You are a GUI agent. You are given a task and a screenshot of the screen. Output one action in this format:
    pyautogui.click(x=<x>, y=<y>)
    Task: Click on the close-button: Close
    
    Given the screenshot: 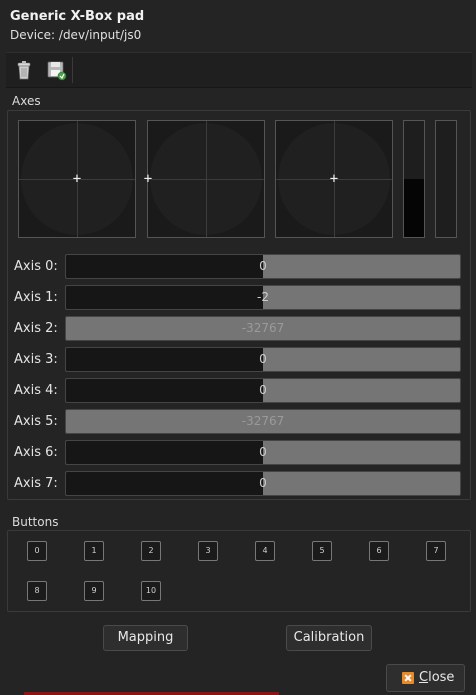 What is the action you would take?
    pyautogui.click(x=425, y=678)
    